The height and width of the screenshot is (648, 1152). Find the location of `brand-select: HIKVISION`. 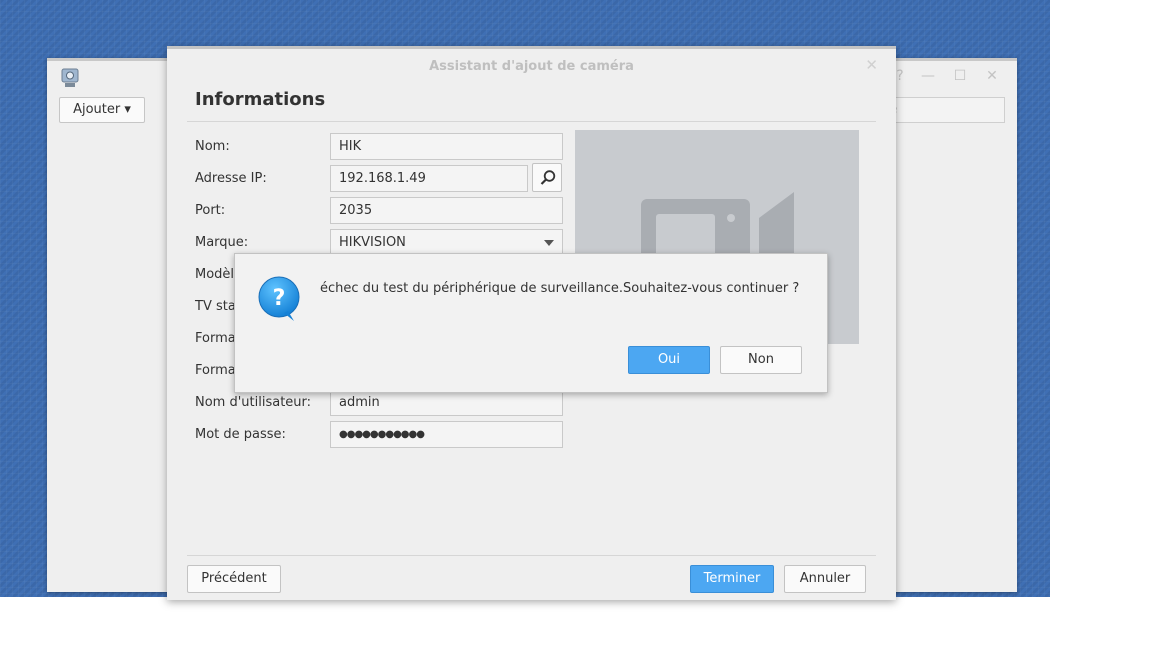

brand-select: HIKVISION is located at coordinates (446, 242).